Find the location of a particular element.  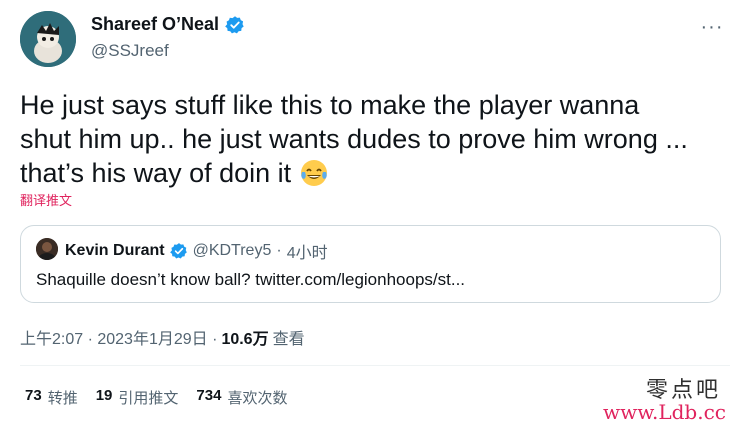

translate-tweet-link: 翻译推文 is located at coordinates (46, 199).